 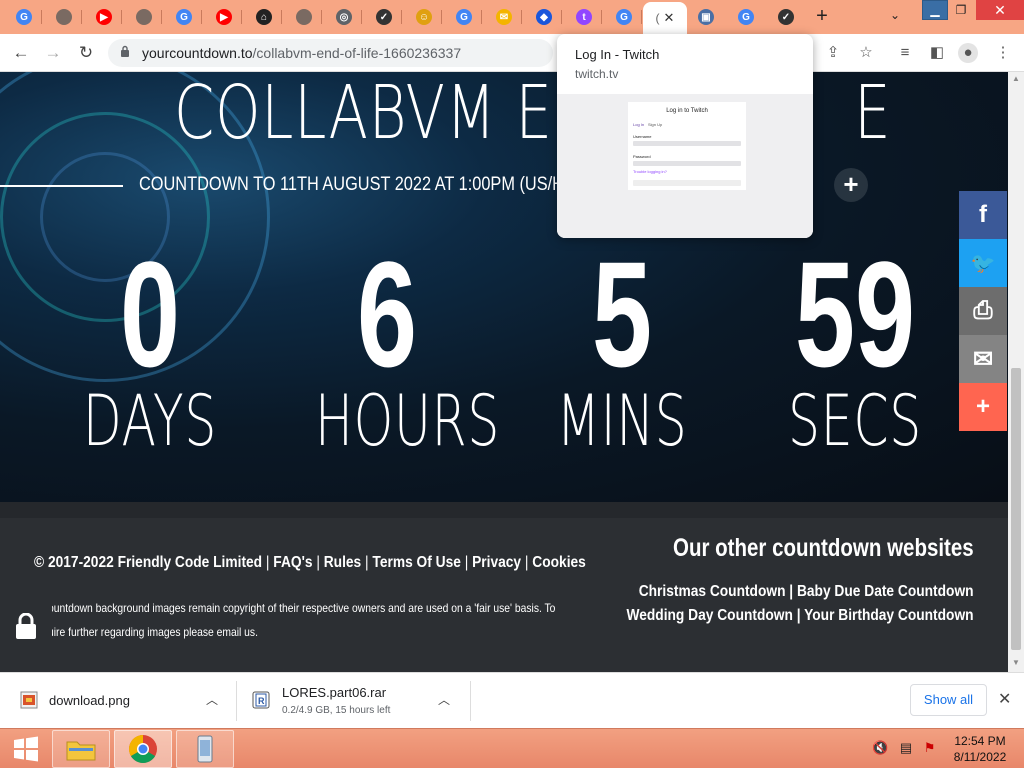 What do you see at coordinates (983, 359) in the screenshot?
I see `email-icon: ✉` at bounding box center [983, 359].